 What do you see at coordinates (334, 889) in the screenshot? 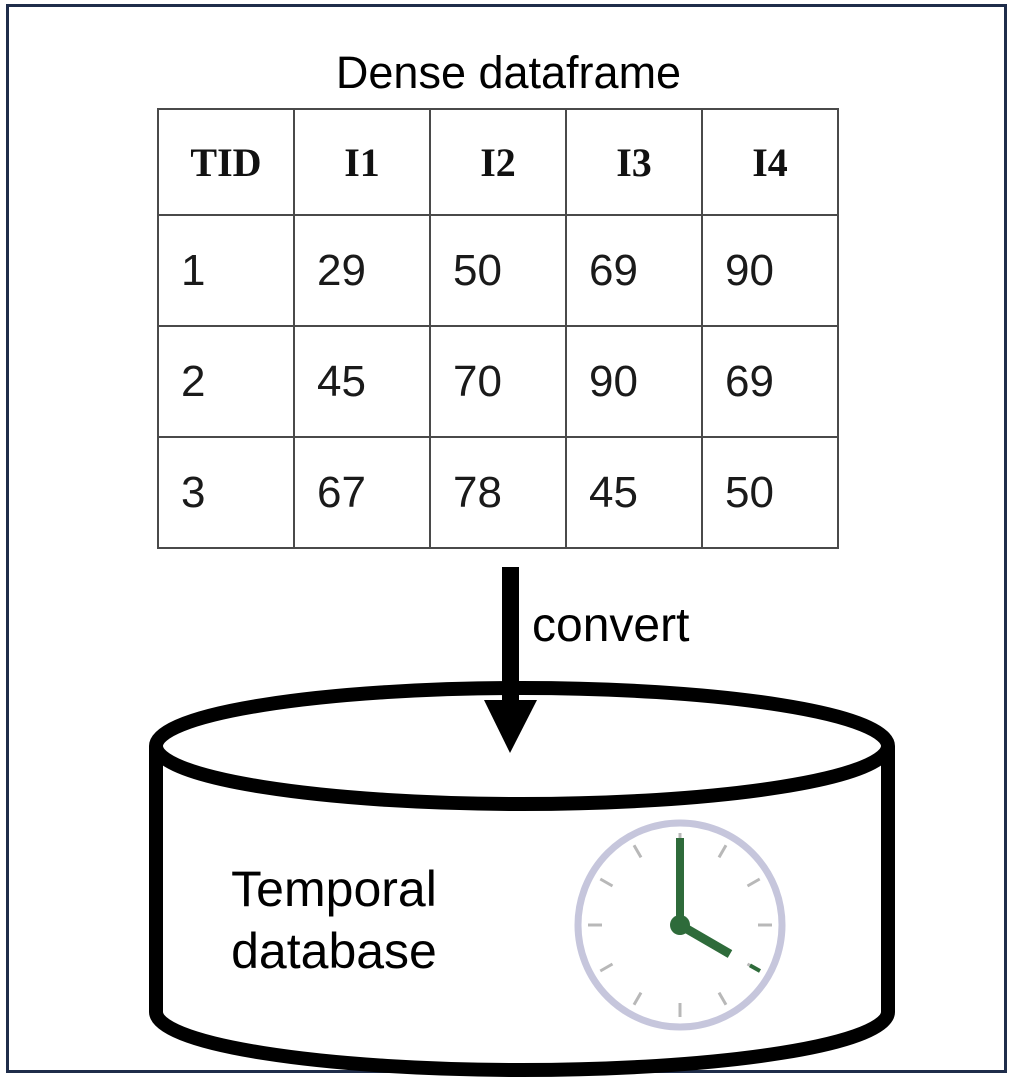
I see `database-label-line1: Temporal` at bounding box center [334, 889].